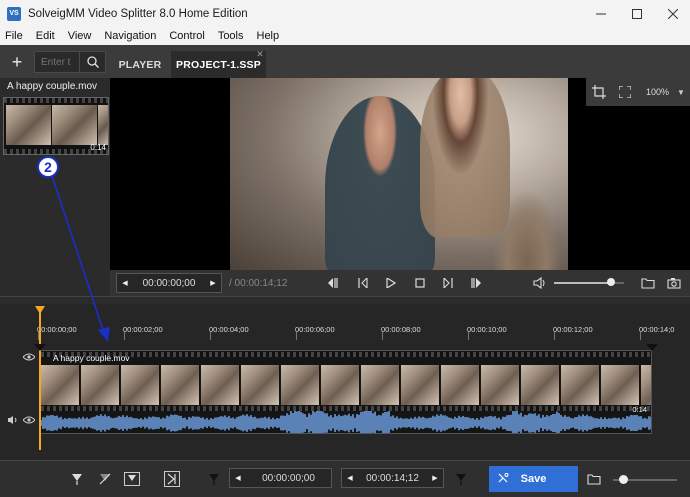 This screenshot has height=497, width=690. I want to click on end-marker-icon, so click(652, 348).